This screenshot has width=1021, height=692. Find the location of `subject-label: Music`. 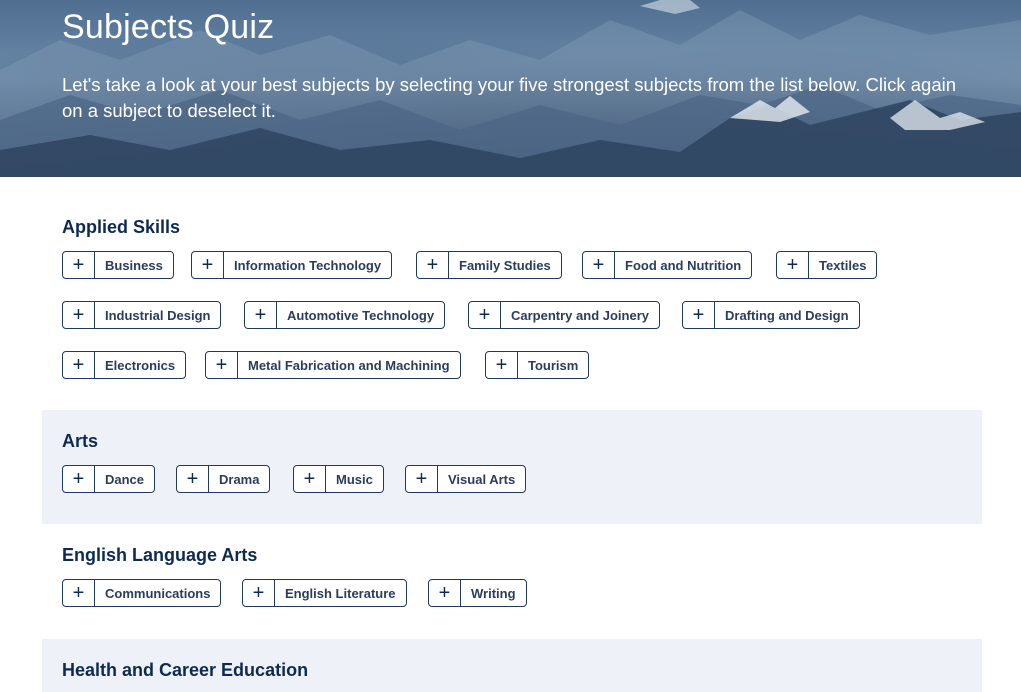

subject-label: Music is located at coordinates (354, 479).